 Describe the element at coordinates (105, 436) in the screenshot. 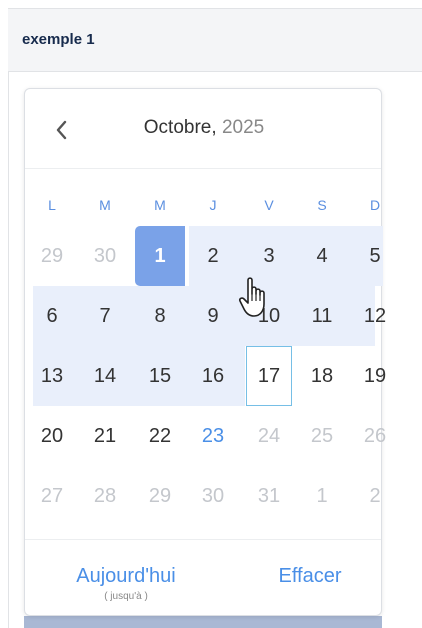

I see `day-cell: 21` at that location.